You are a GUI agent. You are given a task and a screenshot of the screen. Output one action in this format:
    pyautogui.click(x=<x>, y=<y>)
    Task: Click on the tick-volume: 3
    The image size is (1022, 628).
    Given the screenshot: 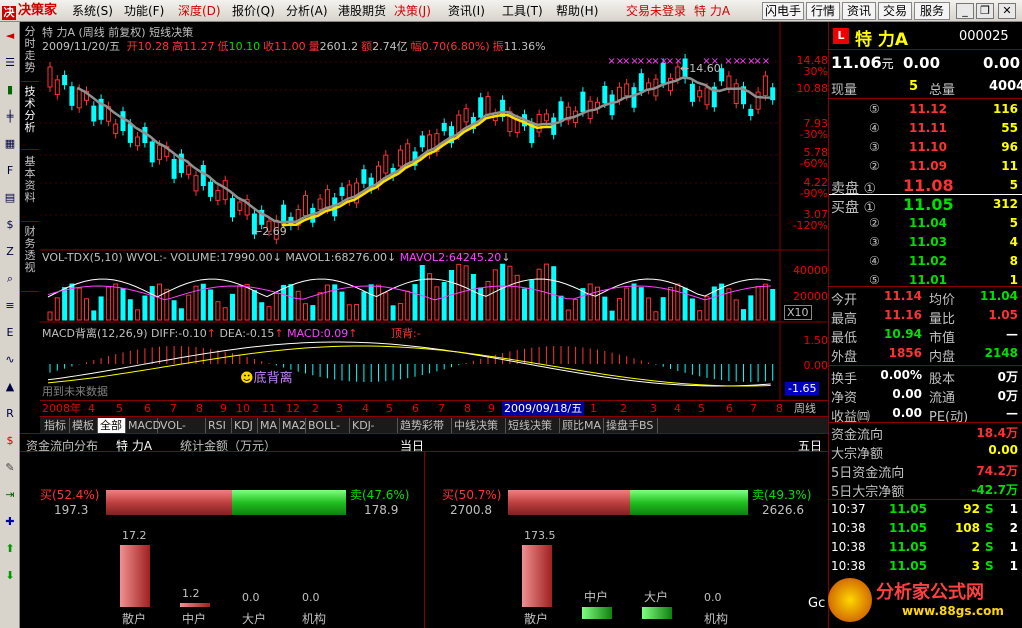 What is the action you would take?
    pyautogui.click(x=975, y=566)
    